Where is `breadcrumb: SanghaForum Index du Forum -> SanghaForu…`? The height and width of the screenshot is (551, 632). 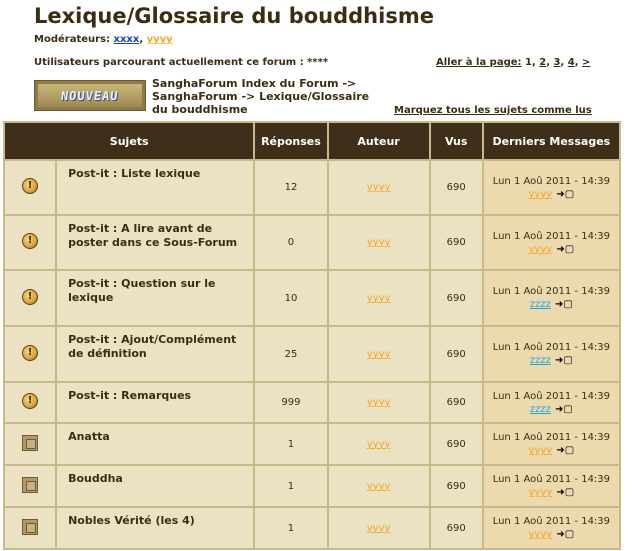 breadcrumb: SanghaForum Index du Forum -> SanghaForu… is located at coordinates (260, 96).